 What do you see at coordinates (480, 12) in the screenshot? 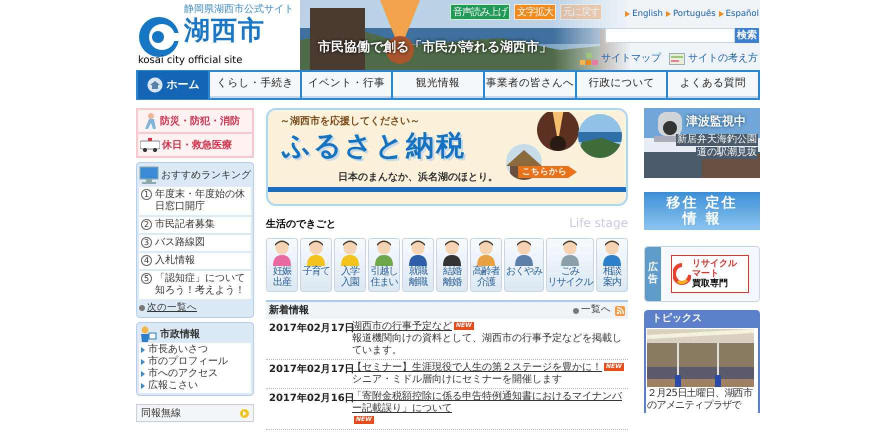
I see `tool-button: 音声読み上げ` at bounding box center [480, 12].